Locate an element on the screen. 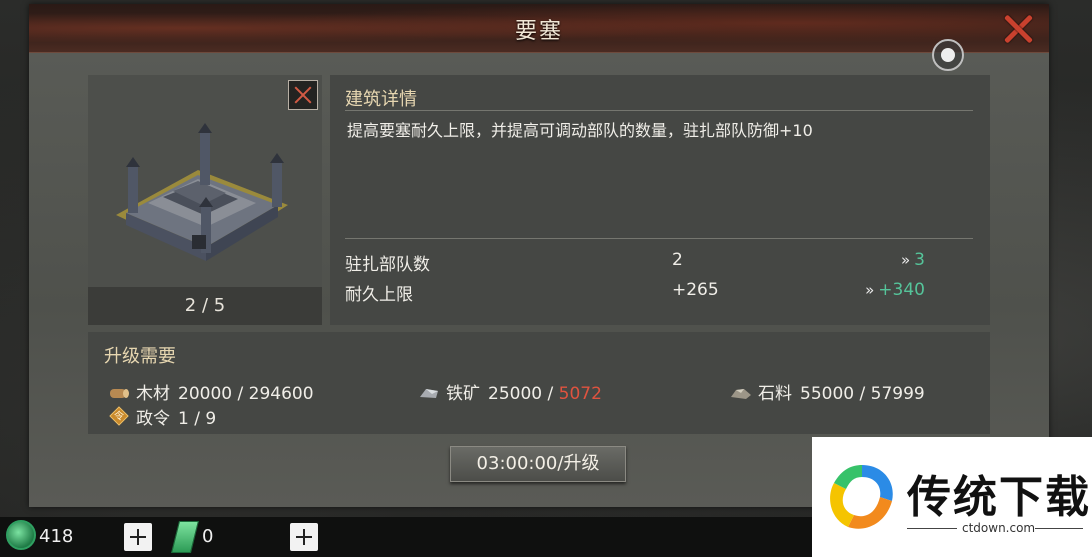  record-button is located at coordinates (948, 55).